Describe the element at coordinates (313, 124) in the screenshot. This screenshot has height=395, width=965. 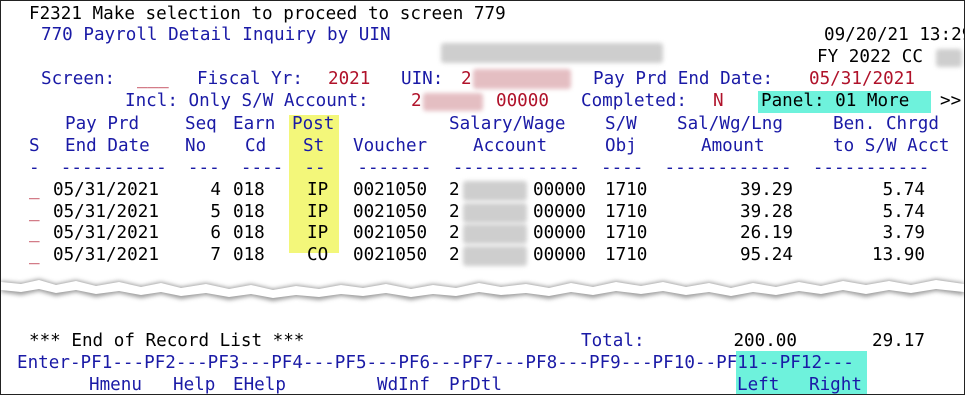
I see `col-header-post: Post` at that location.